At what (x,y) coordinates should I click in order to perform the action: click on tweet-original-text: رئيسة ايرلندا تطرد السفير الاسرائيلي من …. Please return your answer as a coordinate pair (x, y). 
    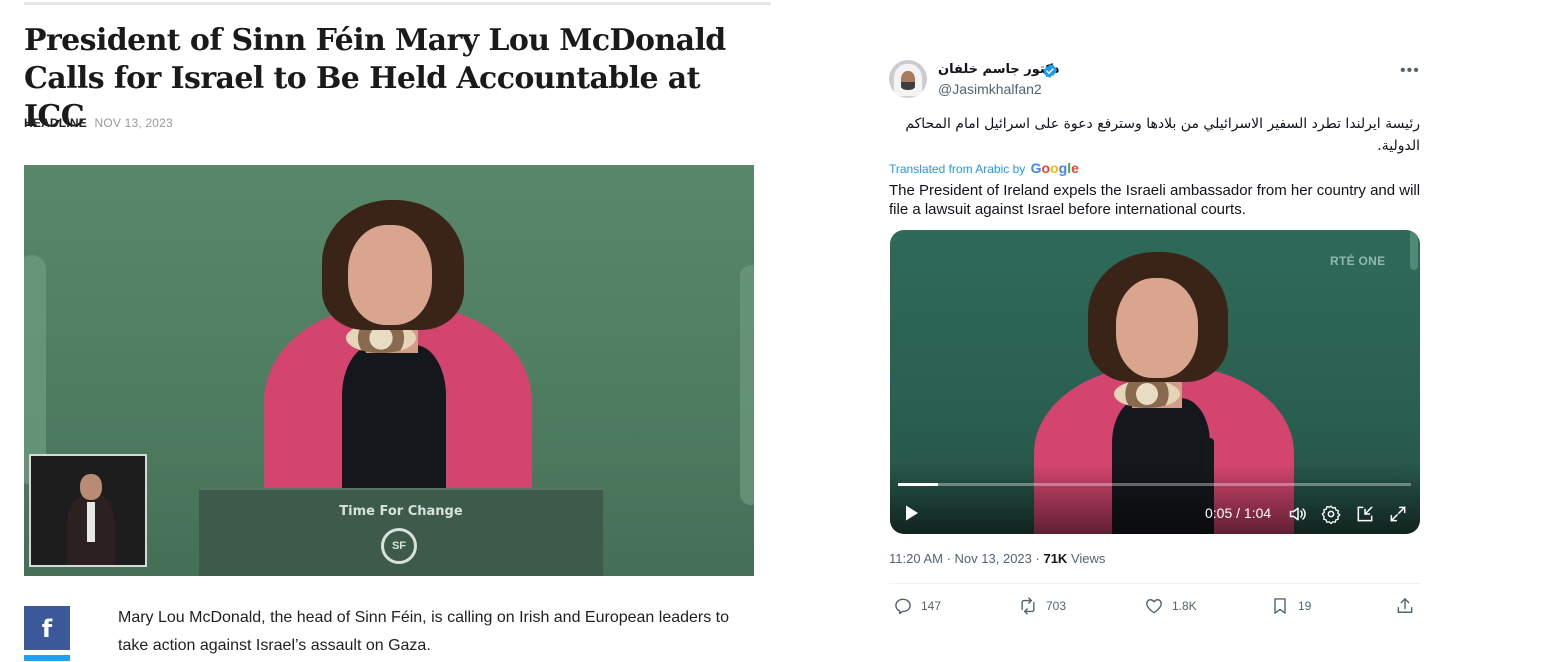
    Looking at the image, I should click on (1162, 135).